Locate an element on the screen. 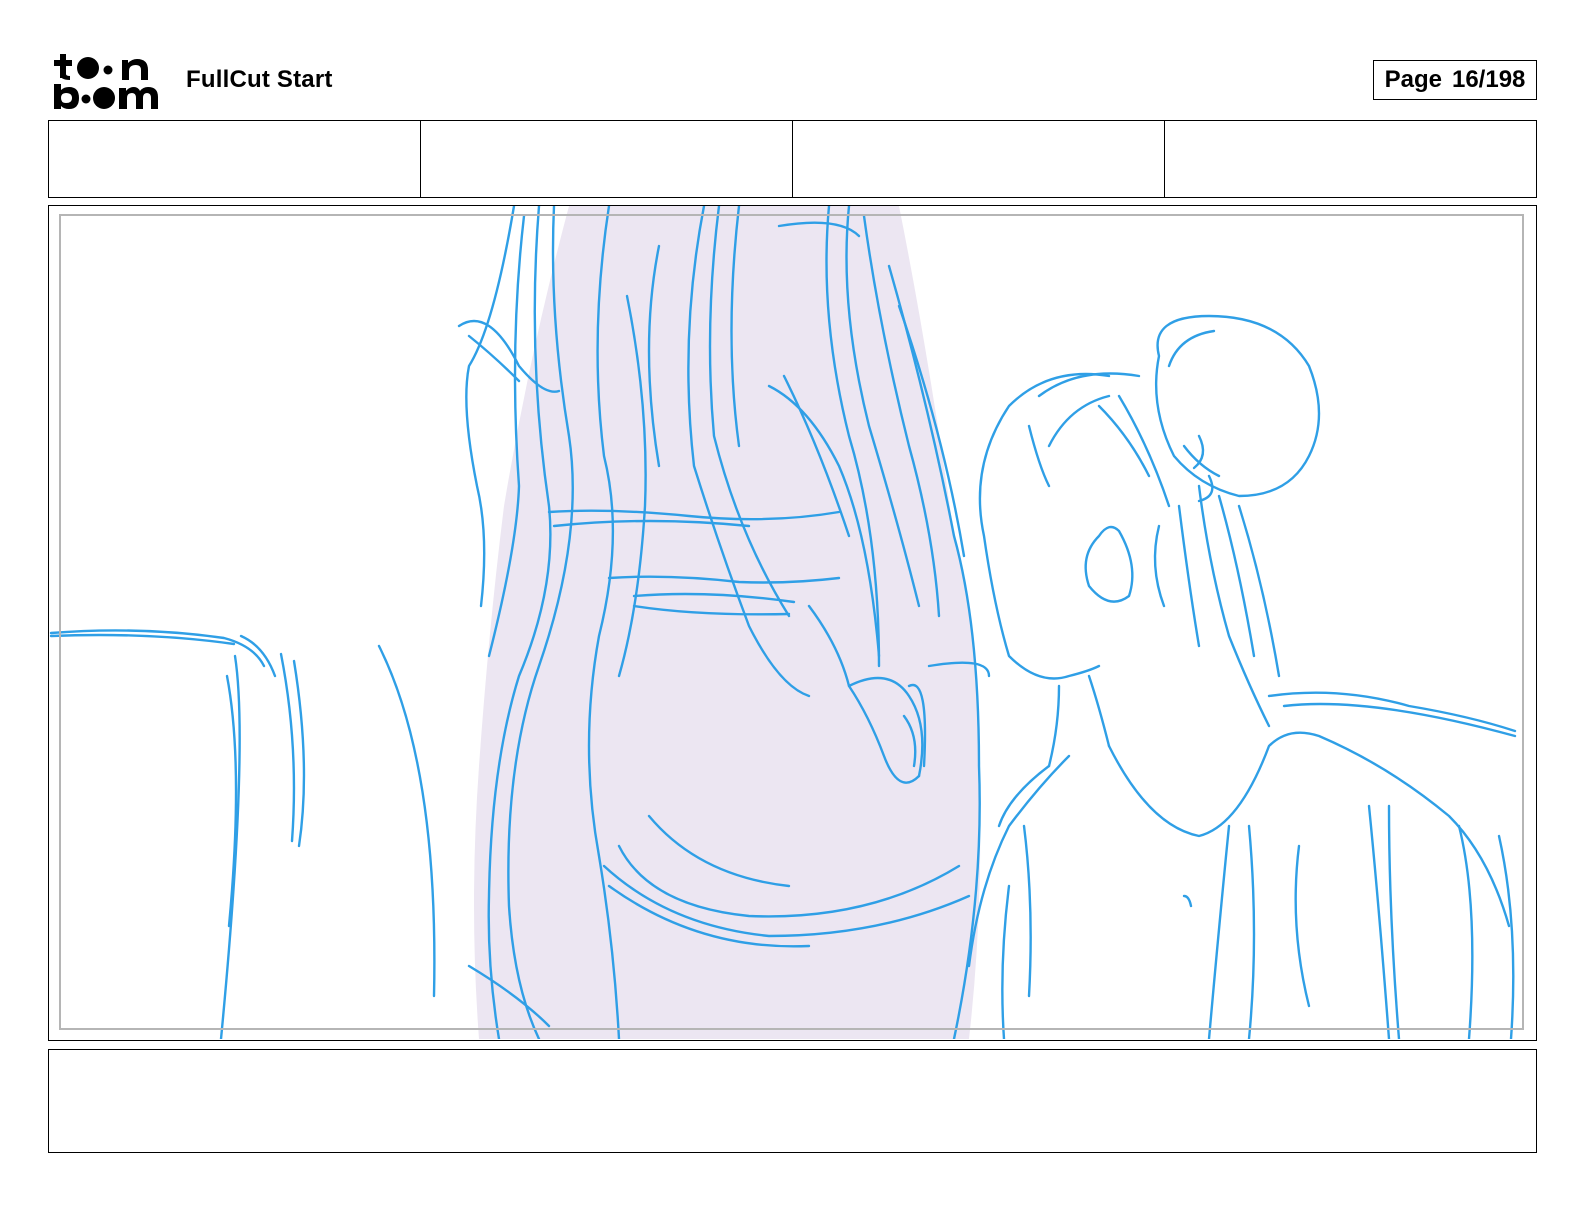  panel-info-row is located at coordinates (792, 159).